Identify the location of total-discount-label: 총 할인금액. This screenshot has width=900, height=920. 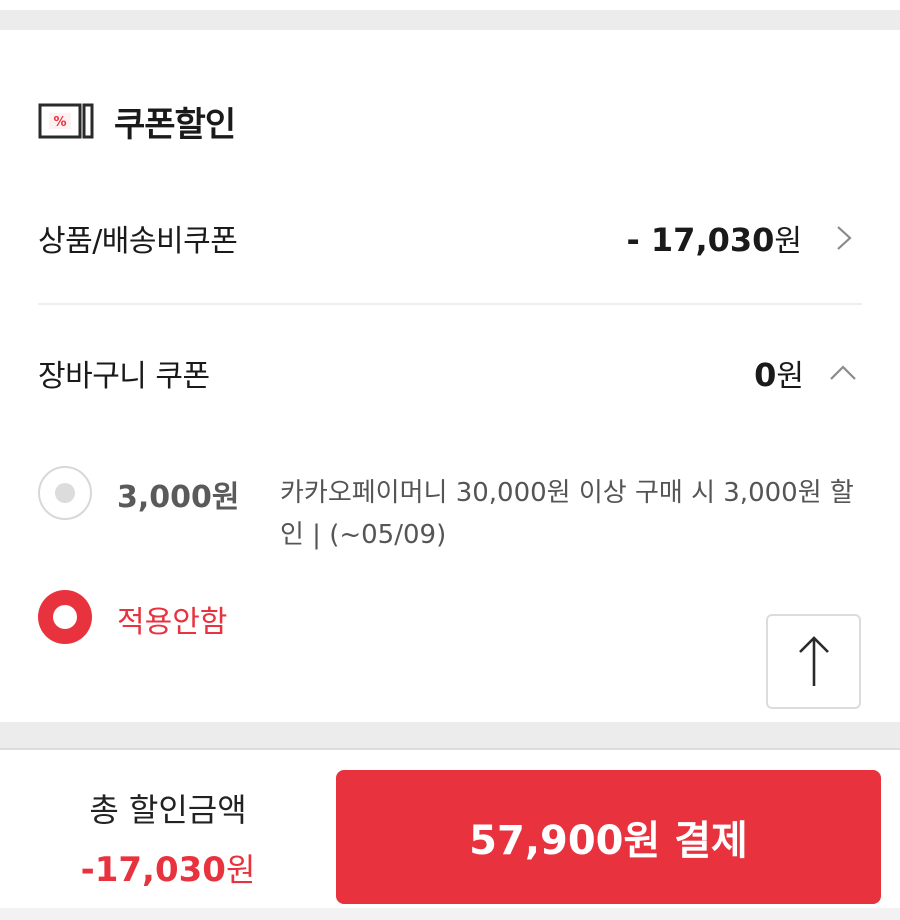
(168, 810).